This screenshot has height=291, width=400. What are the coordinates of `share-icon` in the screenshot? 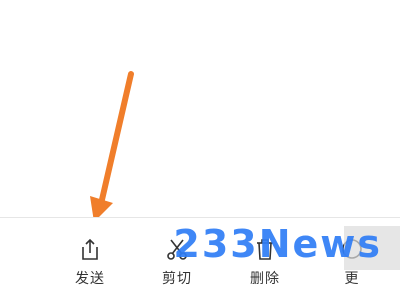 It's located at (90, 249).